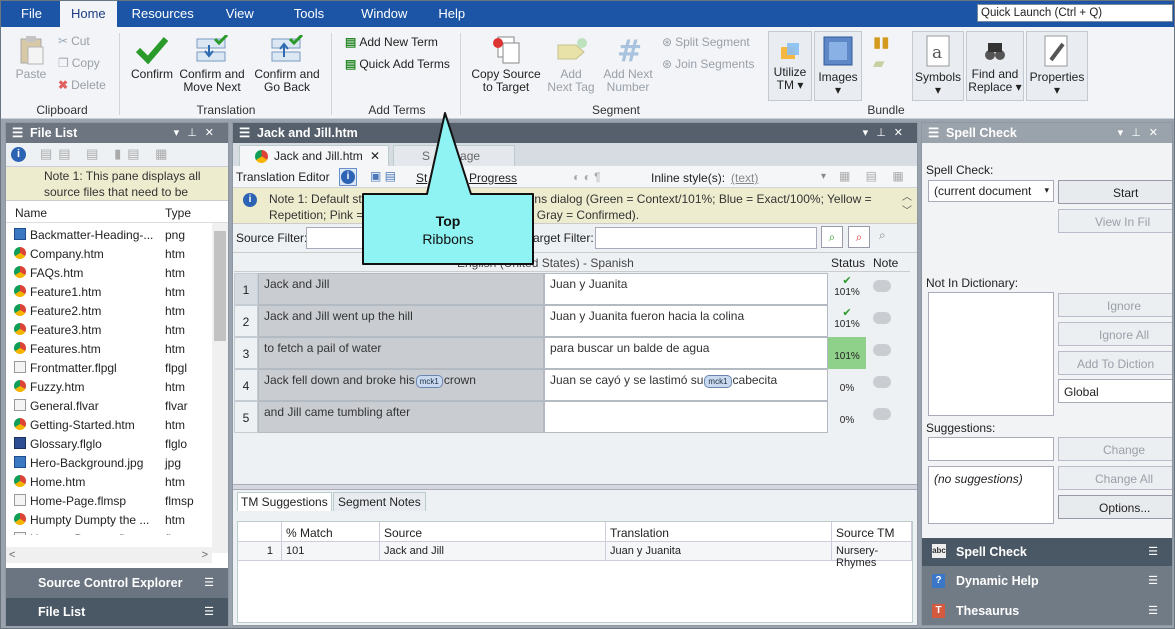 Image resolution: width=1175 pixels, height=629 pixels. I want to click on copy-source-to-target-button: Copy Source to Target, so click(506, 64).